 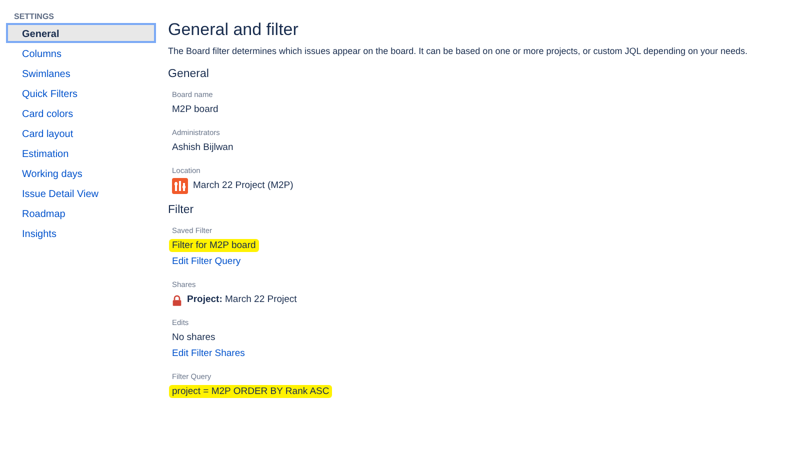 What do you see at coordinates (250, 391) in the screenshot?
I see `field-value: project = M2P ORDER BY Rank ASC` at bounding box center [250, 391].